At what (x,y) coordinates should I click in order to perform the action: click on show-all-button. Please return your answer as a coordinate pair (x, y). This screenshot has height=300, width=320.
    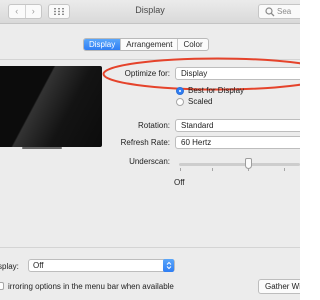
    Looking at the image, I should click on (59, 11).